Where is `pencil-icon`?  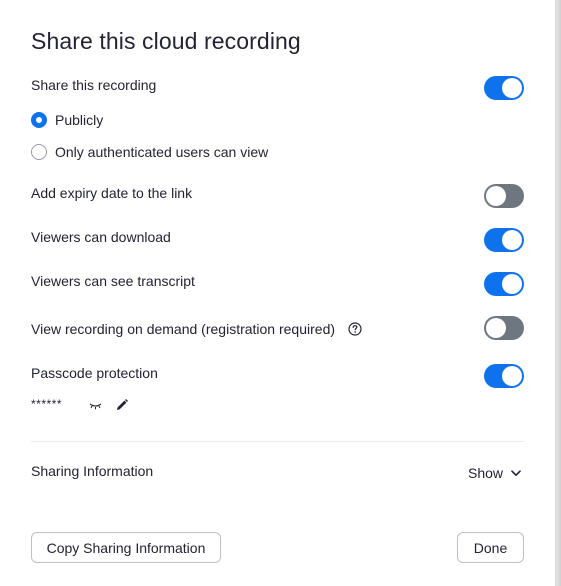 pencil-icon is located at coordinates (122, 405).